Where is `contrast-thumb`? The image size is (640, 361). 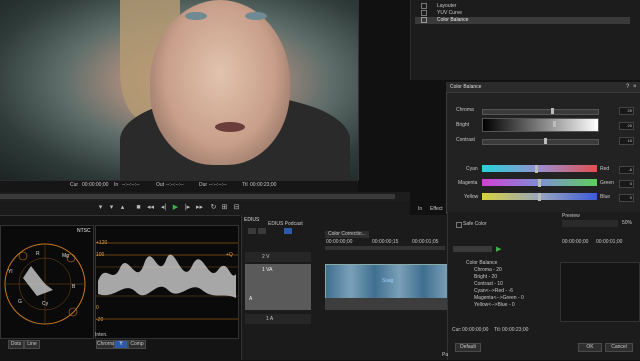 contrast-thumb is located at coordinates (545, 141).